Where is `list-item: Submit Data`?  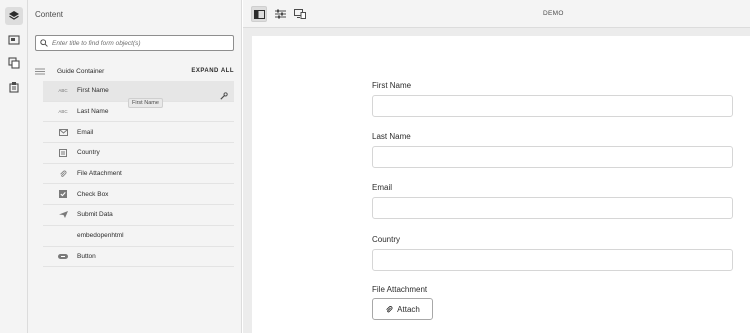 list-item: Submit Data is located at coordinates (138, 215).